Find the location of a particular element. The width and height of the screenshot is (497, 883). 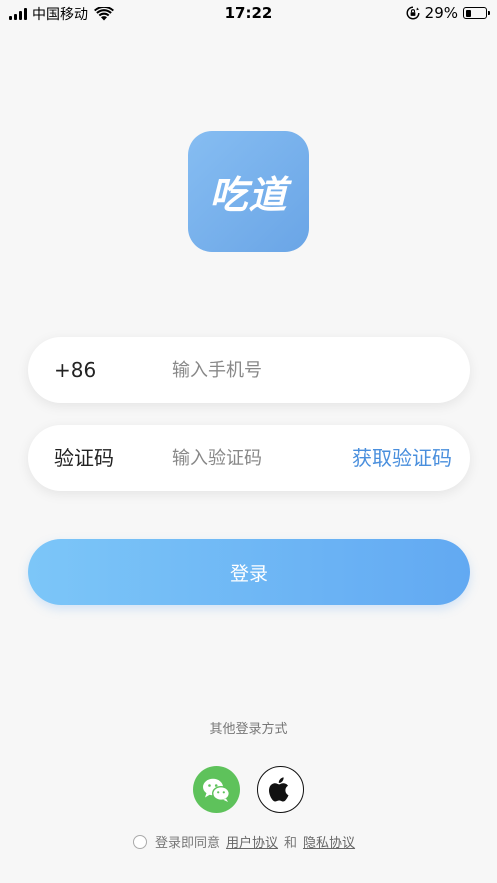

phone-field: +86 is located at coordinates (249, 370).